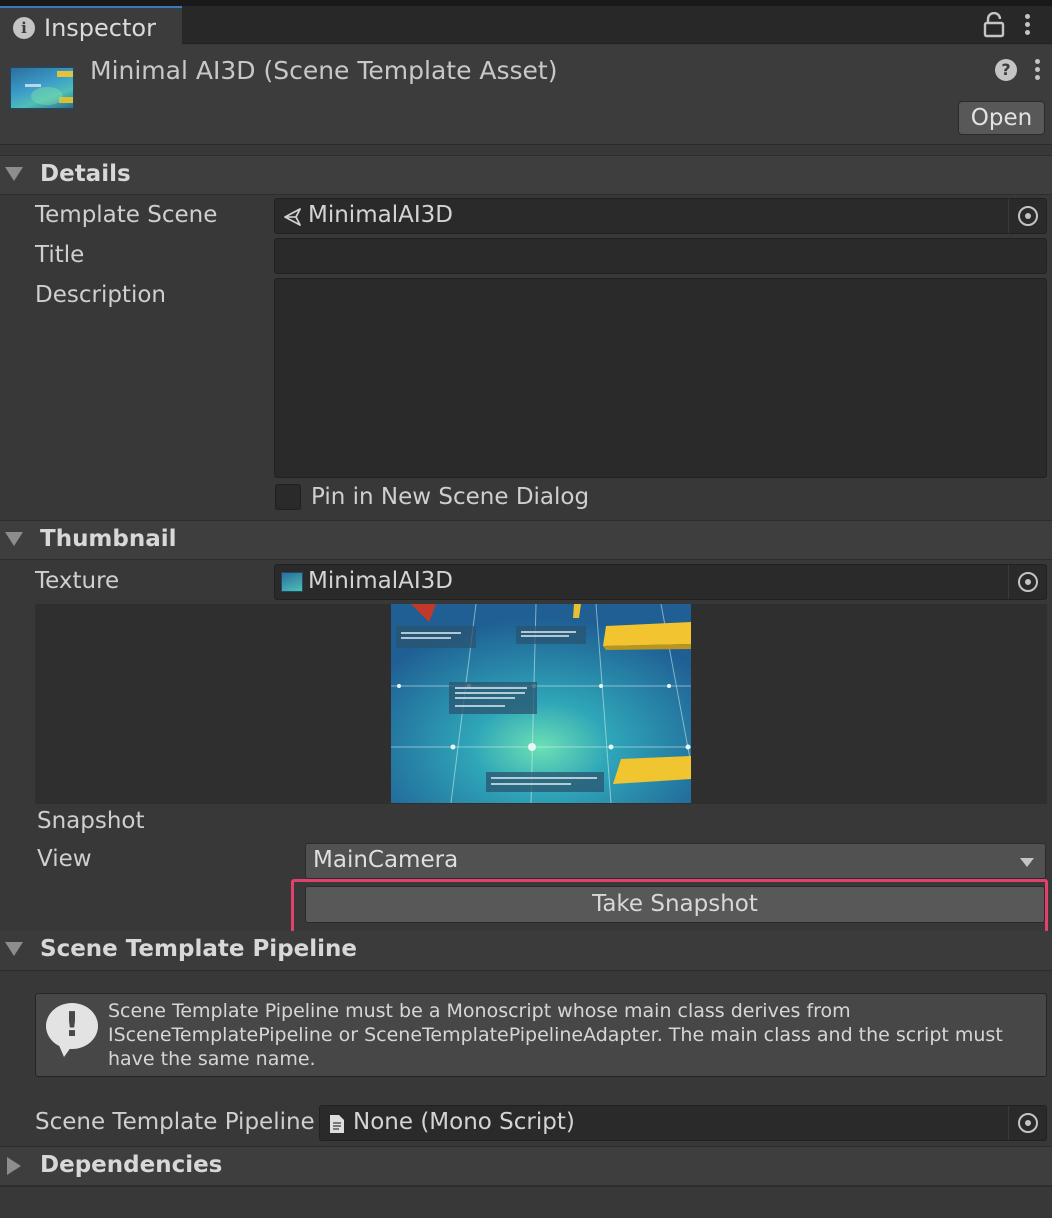 The height and width of the screenshot is (1218, 1052). What do you see at coordinates (292, 217) in the screenshot?
I see `unity-scene-icon` at bounding box center [292, 217].